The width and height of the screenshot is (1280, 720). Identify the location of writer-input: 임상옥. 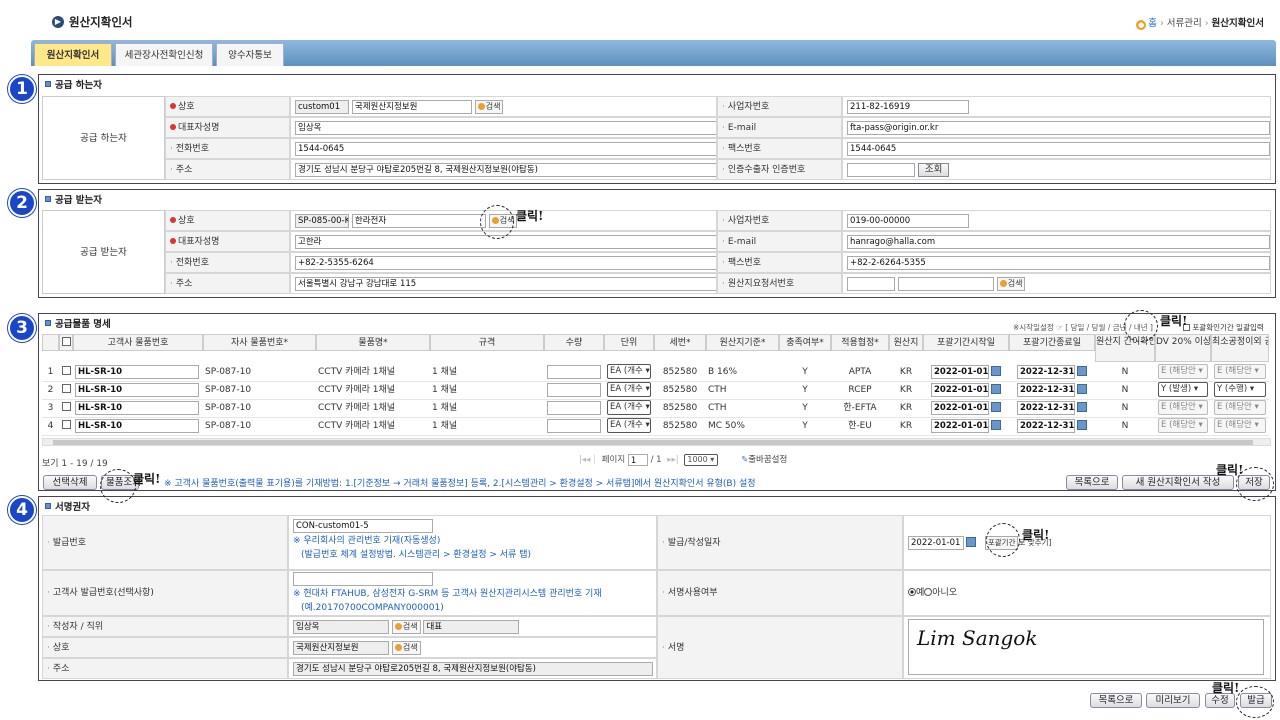
(341, 626).